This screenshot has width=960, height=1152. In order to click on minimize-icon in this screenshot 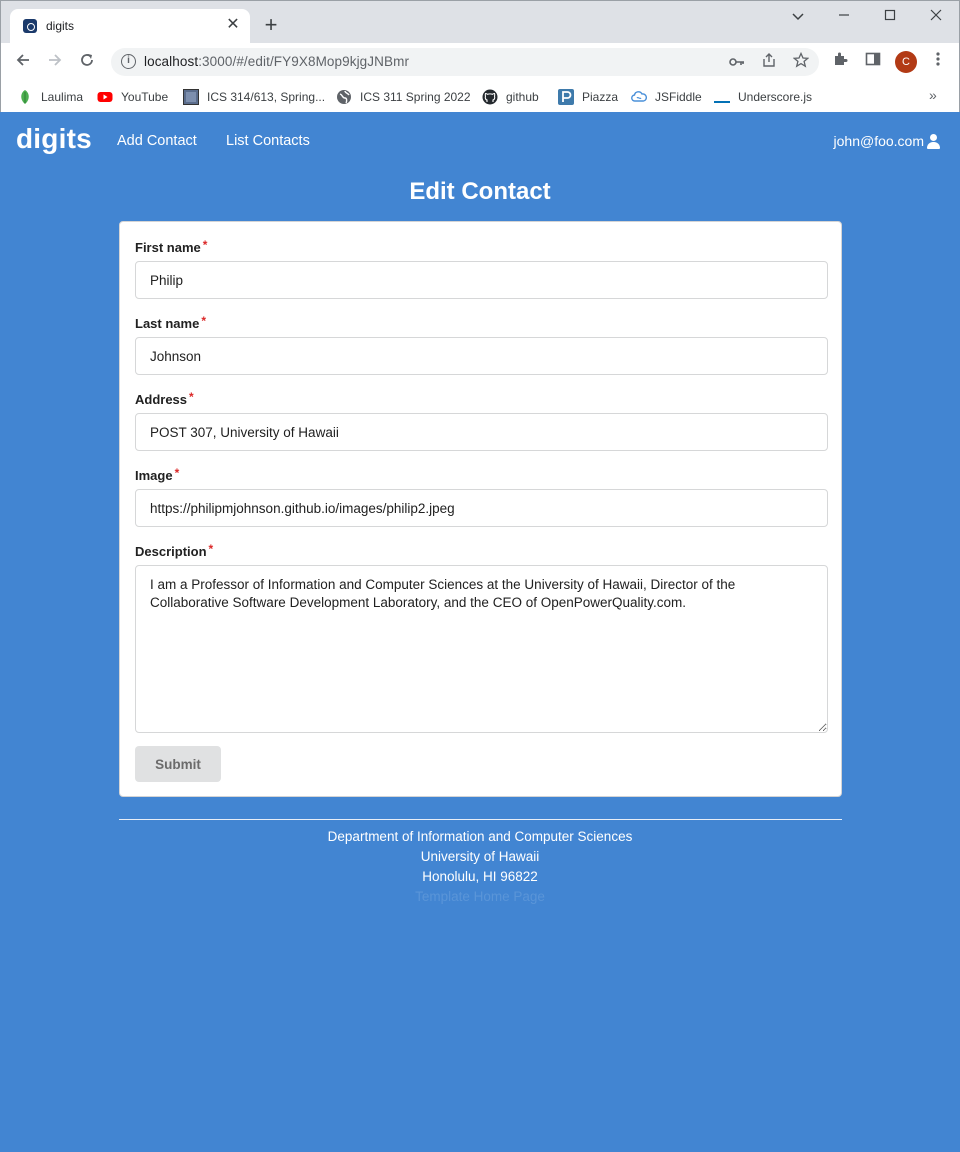, I will do `click(844, 16)`.